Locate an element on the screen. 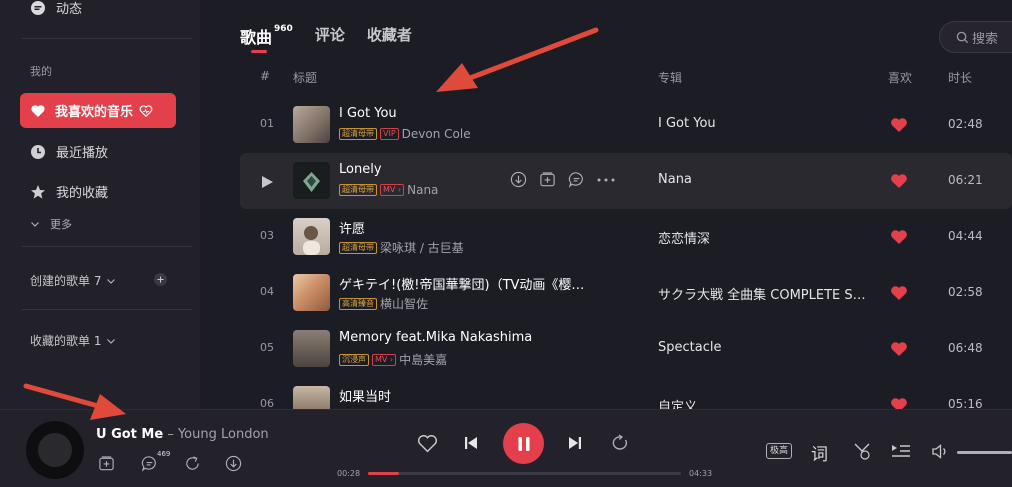 Image resolution: width=1012 pixels, height=487 pixels. column-like: 喜欢 is located at coordinates (900, 78).